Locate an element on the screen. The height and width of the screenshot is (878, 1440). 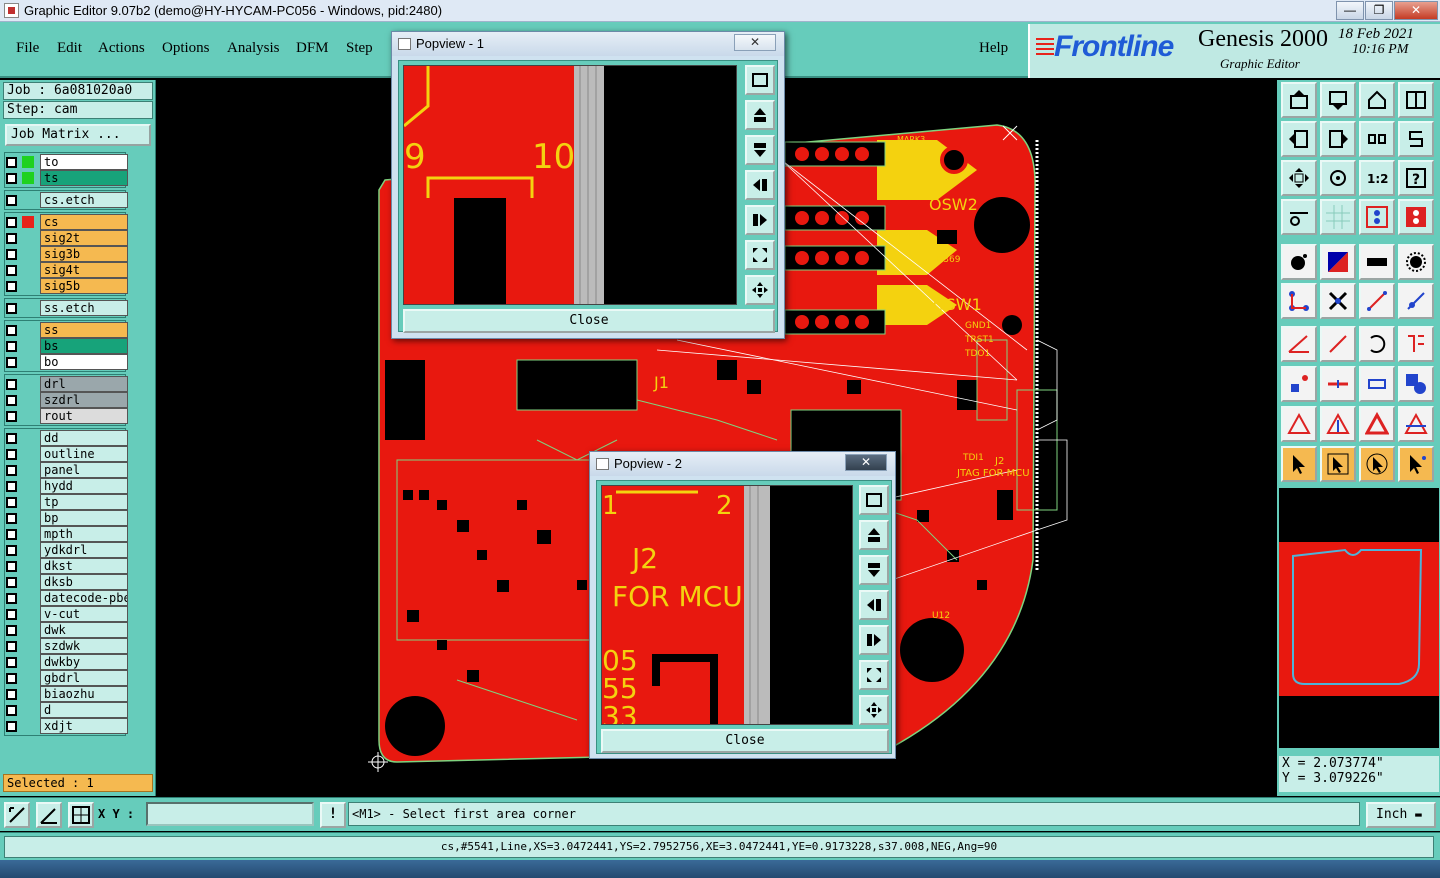
grid-snap-icon is located at coordinates (81, 815).